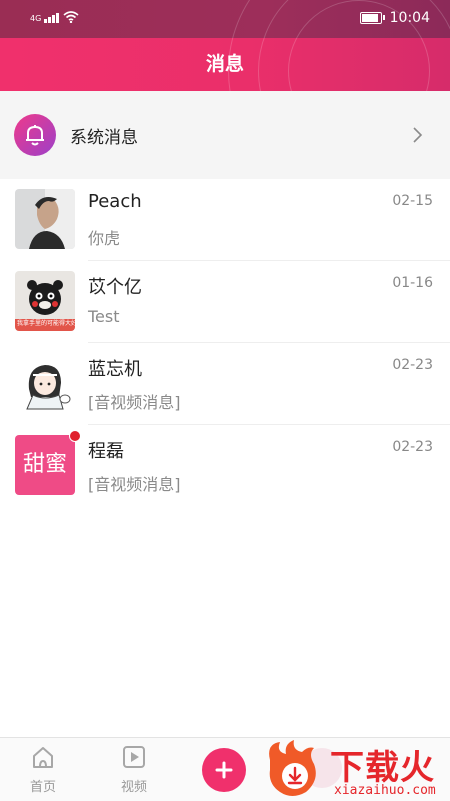 The height and width of the screenshot is (801, 450). I want to click on wifi-icon, so click(71, 17).